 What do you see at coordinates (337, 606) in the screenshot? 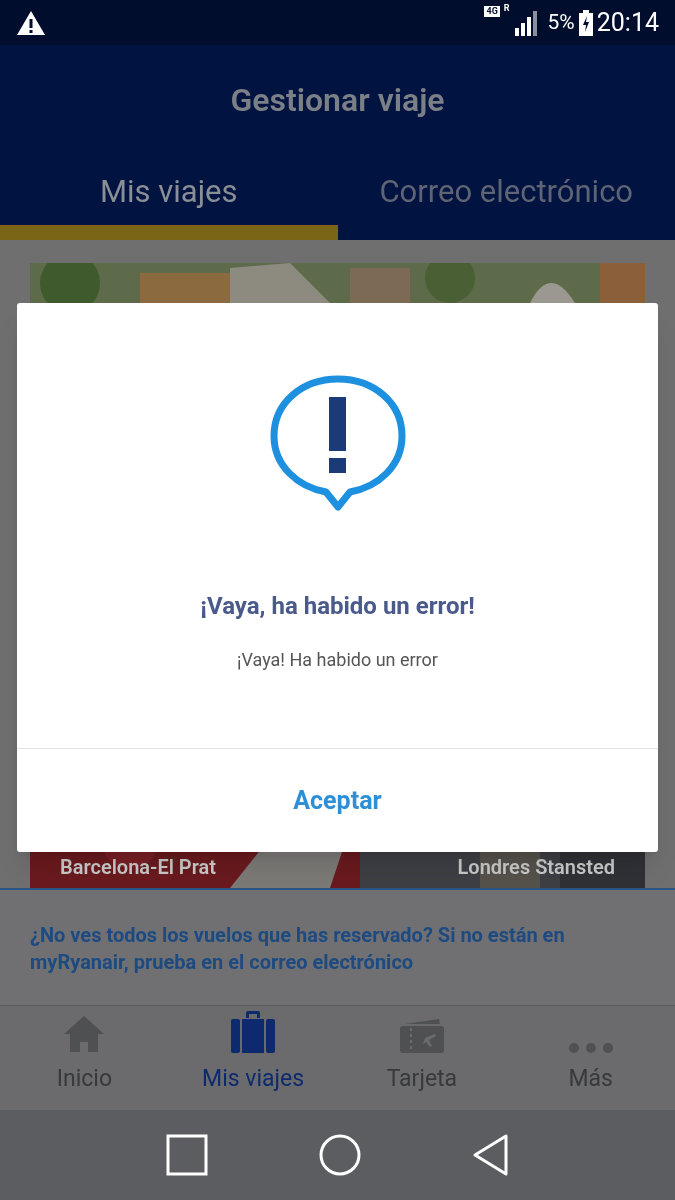
I see `dialog-title: ¡Vaya, ha habido un error!` at bounding box center [337, 606].